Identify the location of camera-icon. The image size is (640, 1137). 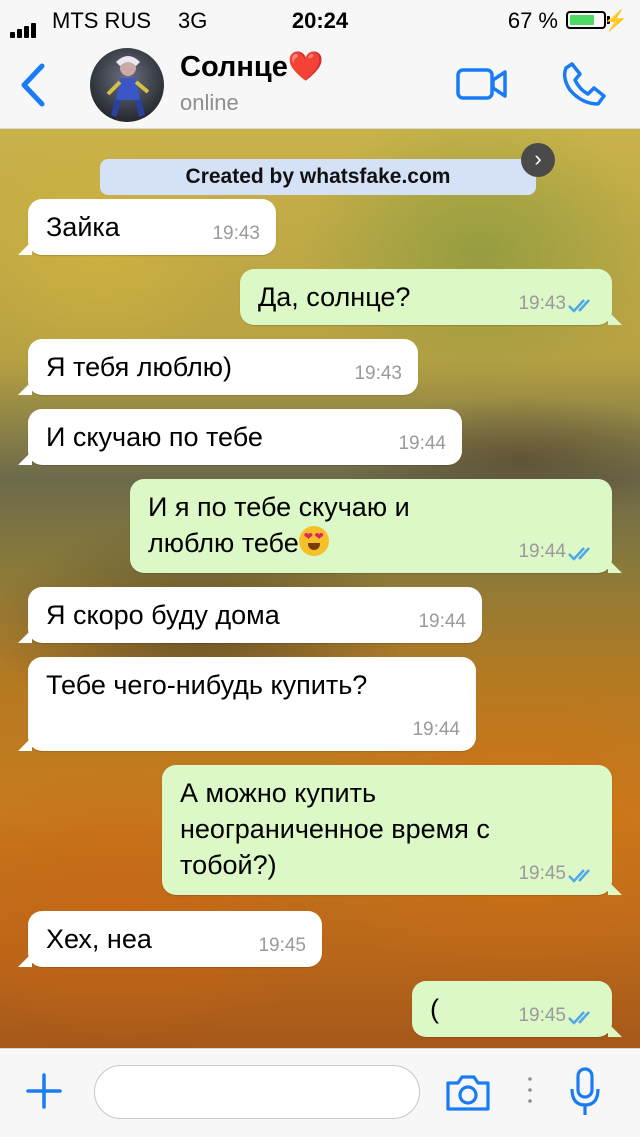
(468, 1093).